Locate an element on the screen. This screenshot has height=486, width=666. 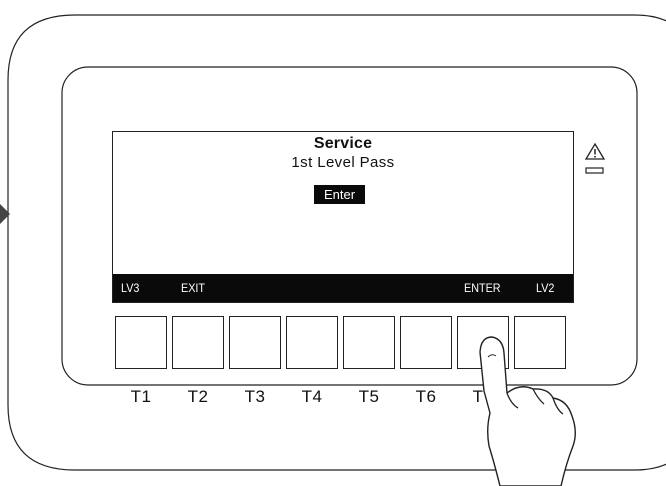
key-label-t4: T4 is located at coordinates (312, 396).